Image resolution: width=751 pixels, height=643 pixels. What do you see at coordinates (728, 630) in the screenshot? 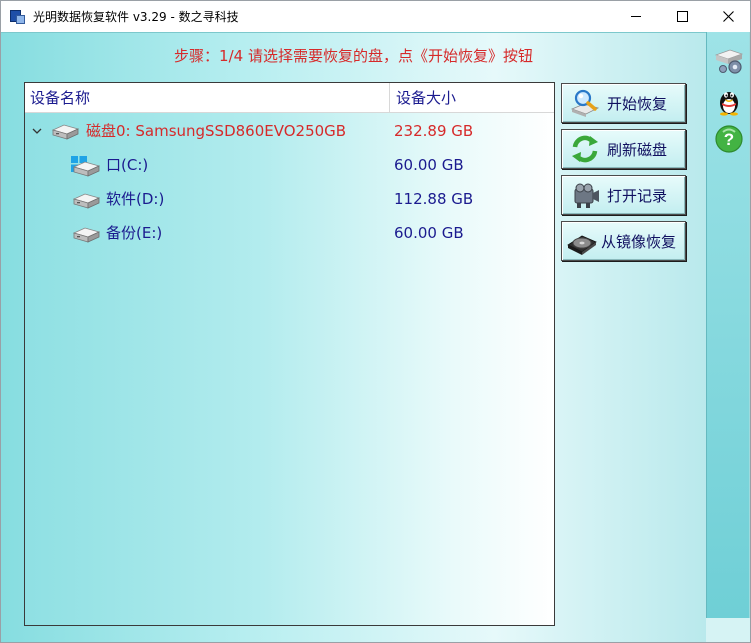
I see `side-toolbar-footer` at bounding box center [728, 630].